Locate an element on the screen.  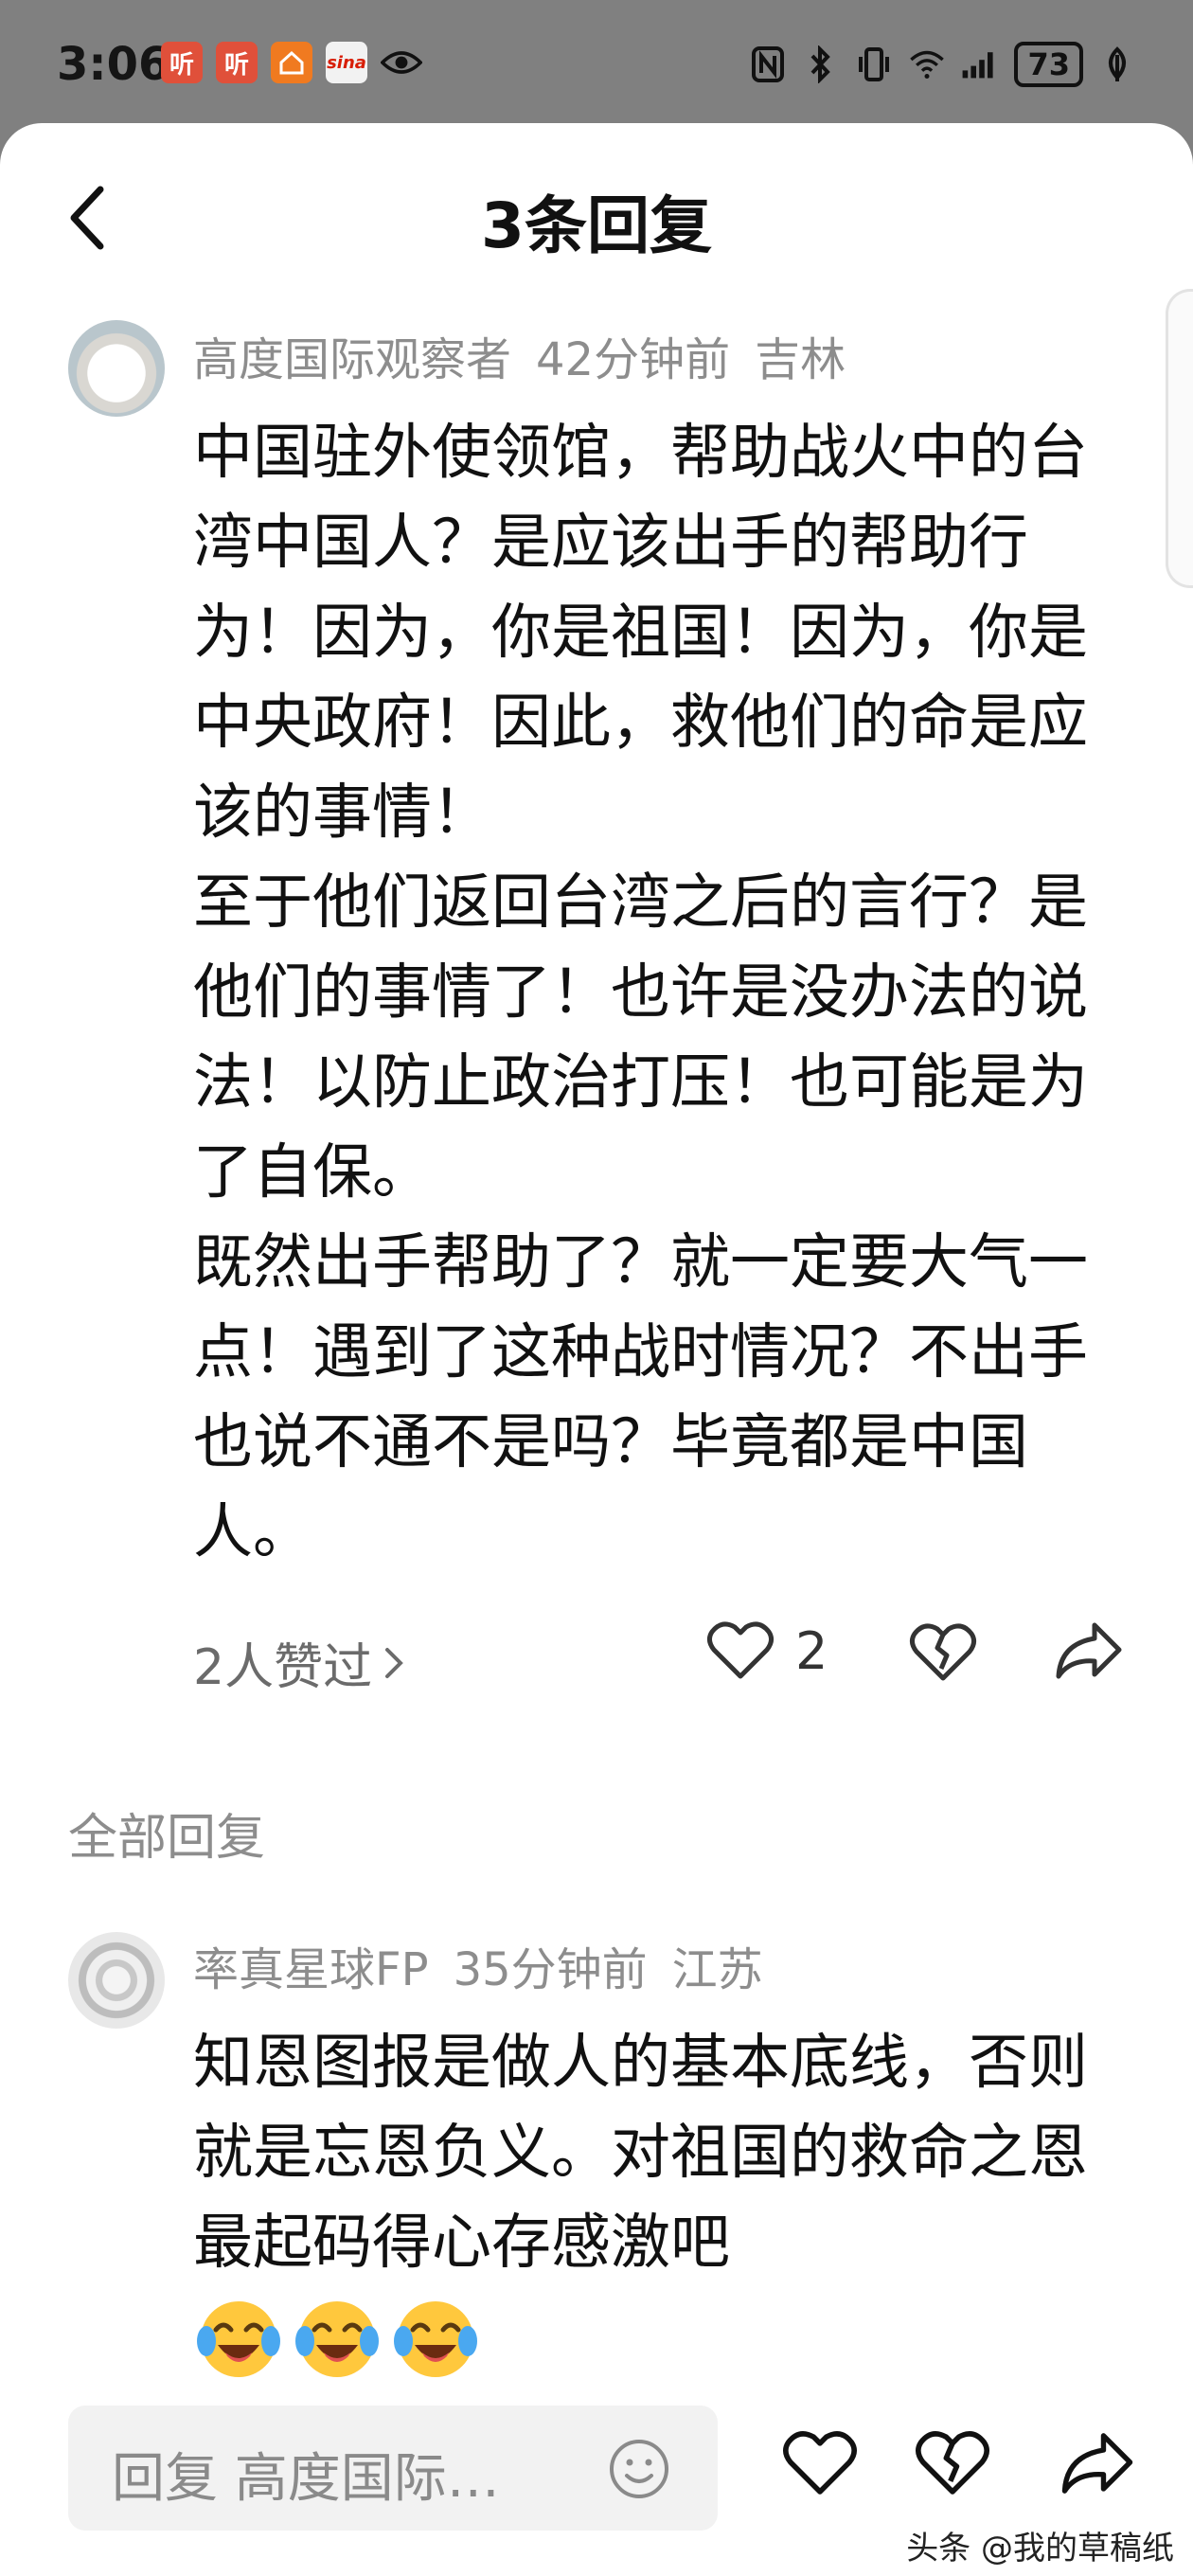
reply-meta: 率真星球FP 35分钟前 江苏 is located at coordinates (490, 1965).